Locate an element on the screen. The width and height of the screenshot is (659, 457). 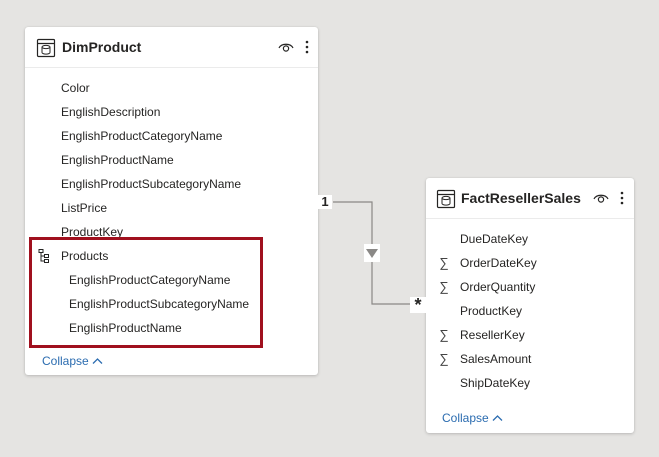
relationship-many-side-label: * is located at coordinates (418, 305).